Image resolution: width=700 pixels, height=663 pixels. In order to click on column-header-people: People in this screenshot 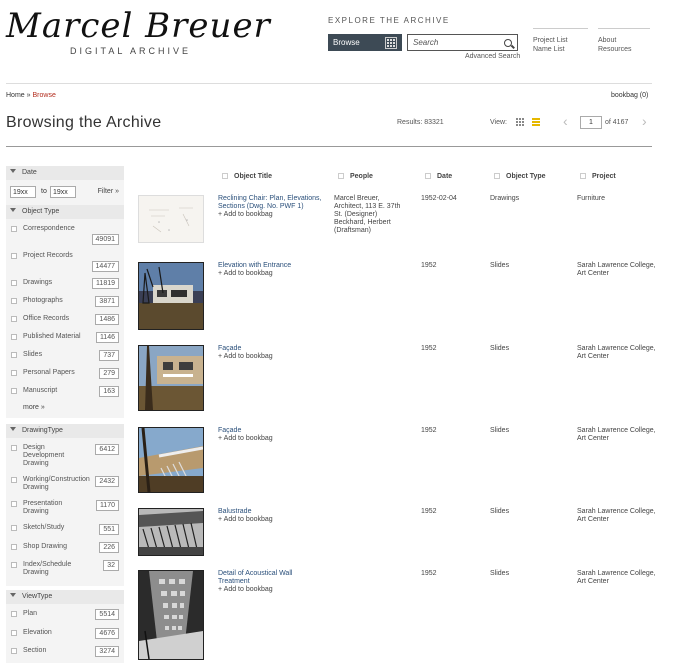, I will do `click(355, 176)`.